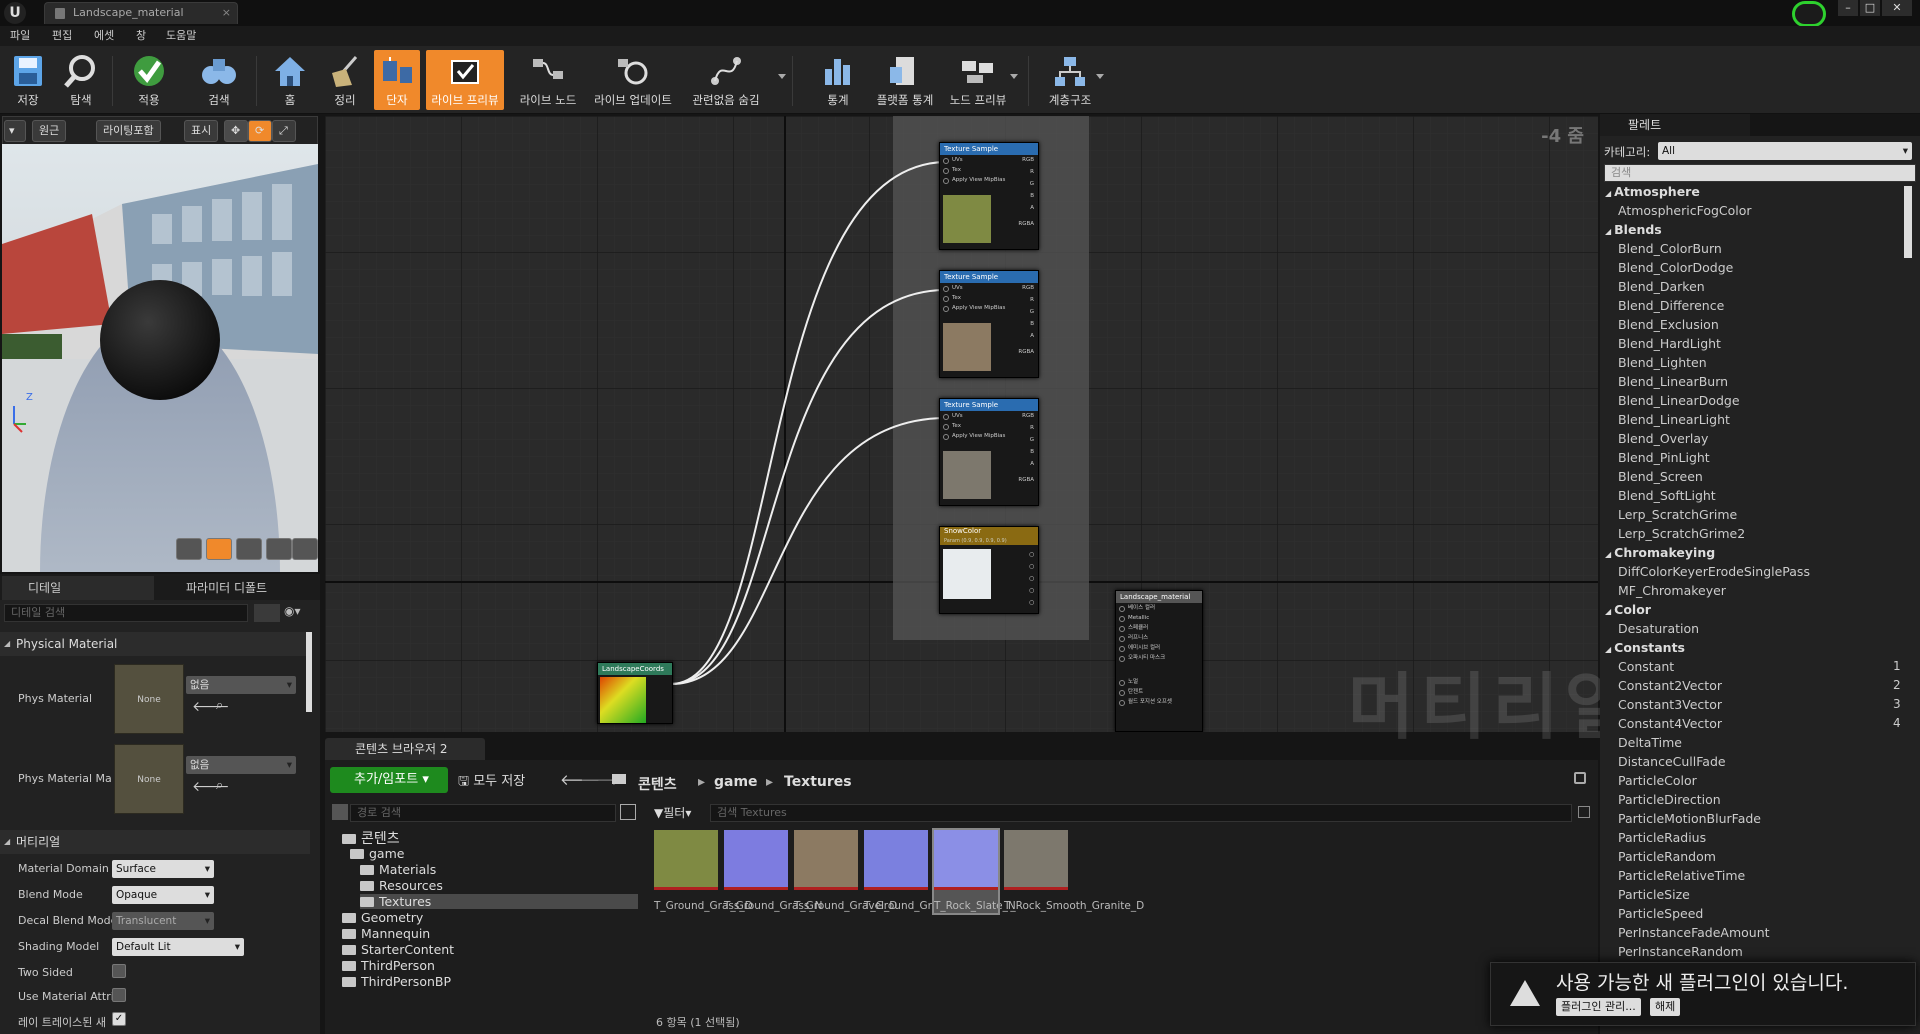  What do you see at coordinates (1028, 416) in the screenshot?
I see `rgb-out: RGB` at bounding box center [1028, 416].